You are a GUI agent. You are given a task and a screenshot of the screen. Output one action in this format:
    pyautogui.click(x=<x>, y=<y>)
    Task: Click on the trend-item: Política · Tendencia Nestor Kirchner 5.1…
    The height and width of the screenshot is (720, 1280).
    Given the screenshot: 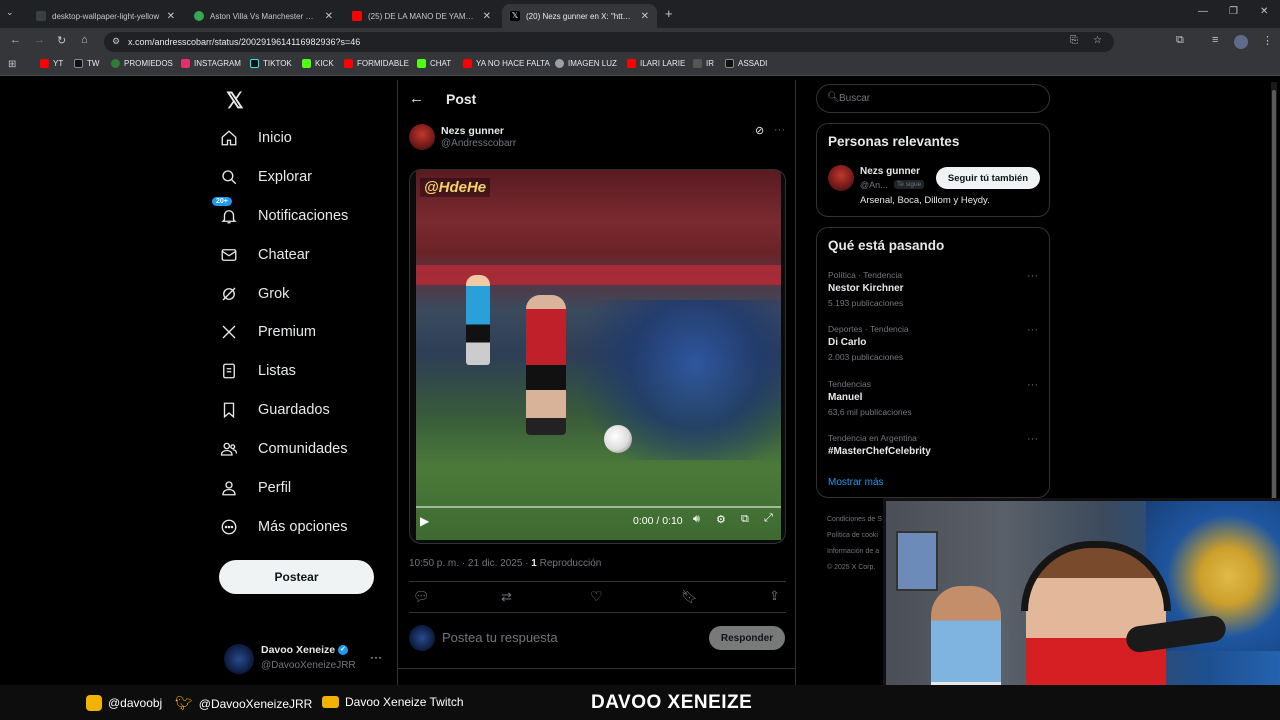 What is the action you would take?
    pyautogui.click(x=933, y=289)
    